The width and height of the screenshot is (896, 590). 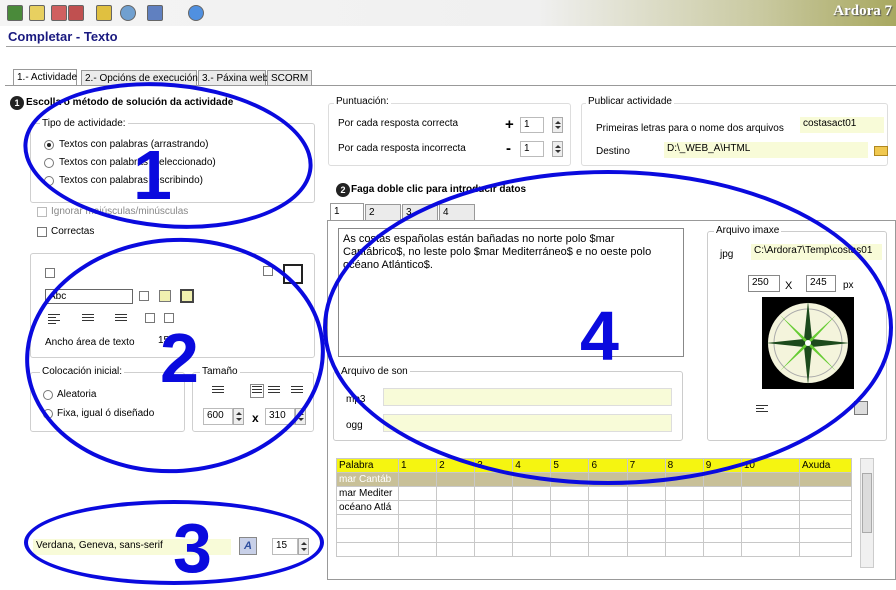 I want to click on table-row: océano Atlá, so click(x=594, y=507).